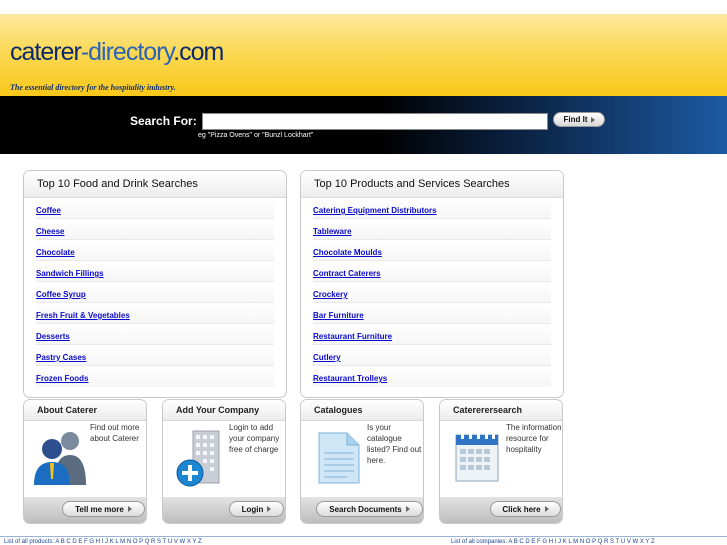  I want to click on search-link: Coffee, so click(48, 210).